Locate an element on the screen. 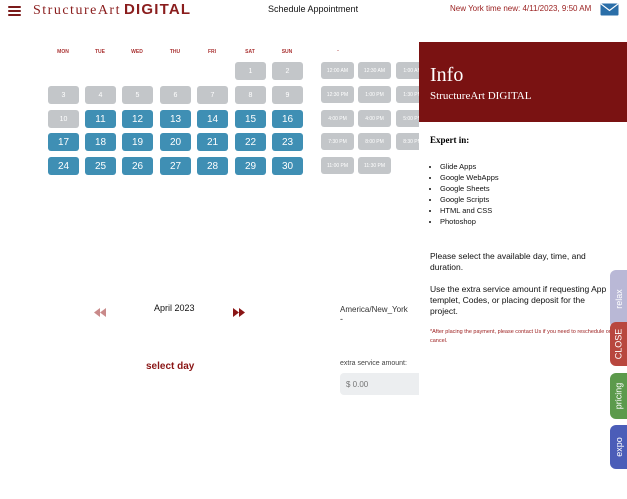  skill-item: Google WebApps is located at coordinates (469, 177).